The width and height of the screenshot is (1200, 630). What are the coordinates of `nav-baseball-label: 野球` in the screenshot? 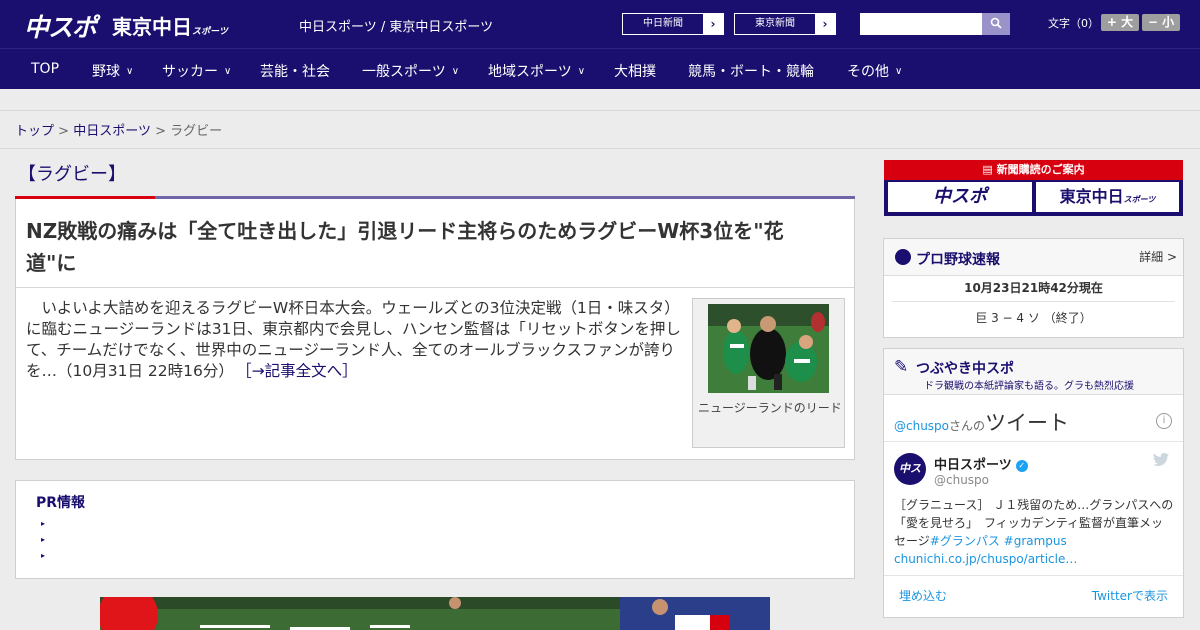 It's located at (106, 72).